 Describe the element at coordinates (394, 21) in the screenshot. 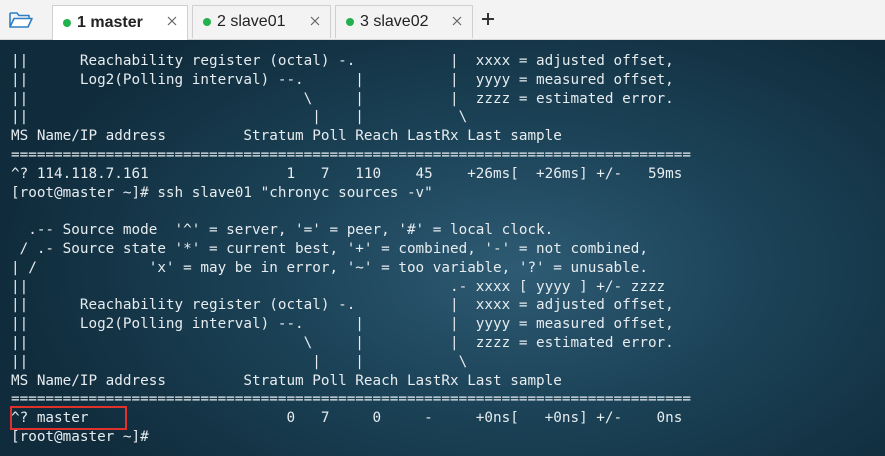

I see `tab-label: 3 slave02` at that location.